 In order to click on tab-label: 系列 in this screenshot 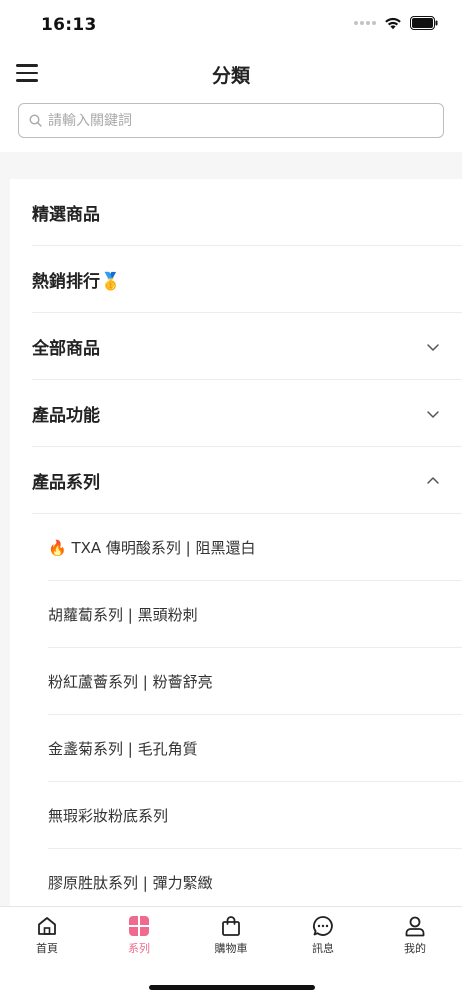, I will do `click(139, 948)`.